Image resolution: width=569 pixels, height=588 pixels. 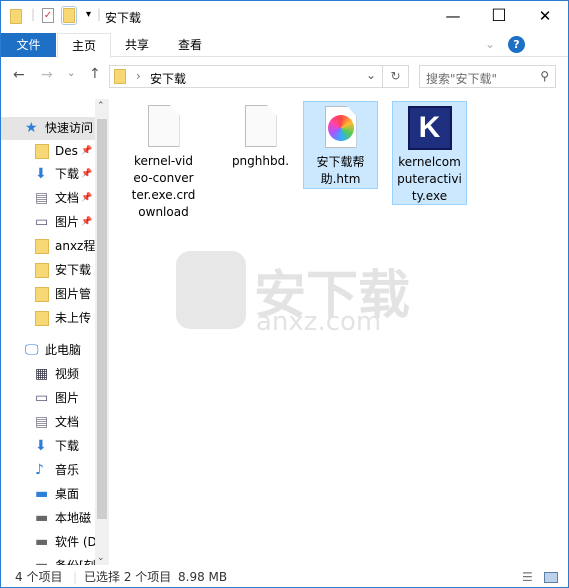 What do you see at coordinates (102, 319) in the screenshot?
I see `scrollbar-thumb` at bounding box center [102, 319].